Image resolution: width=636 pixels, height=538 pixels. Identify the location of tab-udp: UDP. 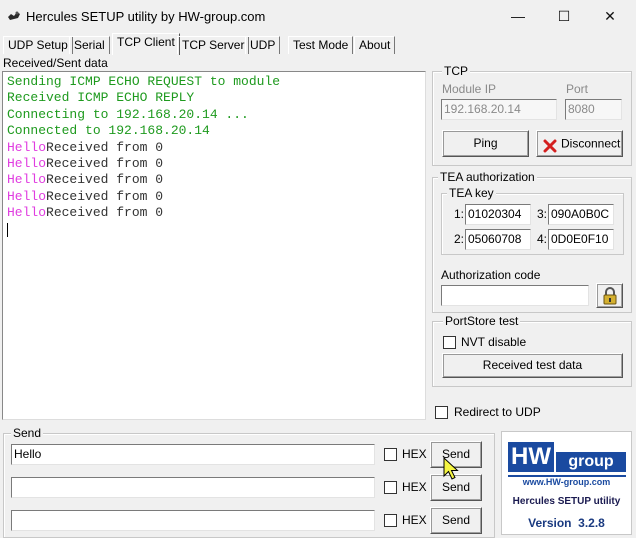
(263, 45).